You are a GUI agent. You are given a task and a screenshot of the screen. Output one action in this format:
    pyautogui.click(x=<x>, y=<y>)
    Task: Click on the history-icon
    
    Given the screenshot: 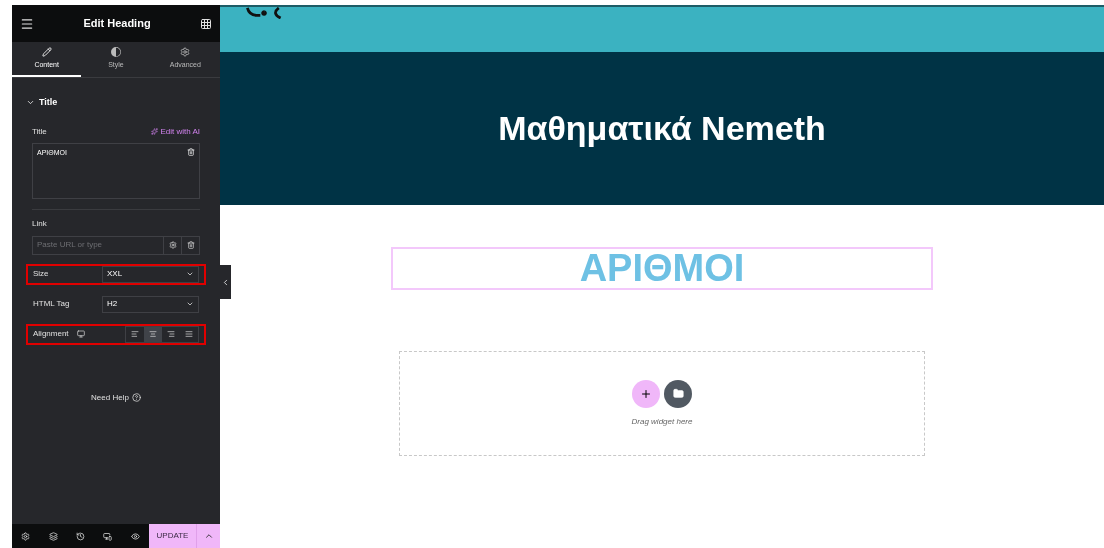 What is the action you would take?
    pyautogui.click(x=80, y=536)
    